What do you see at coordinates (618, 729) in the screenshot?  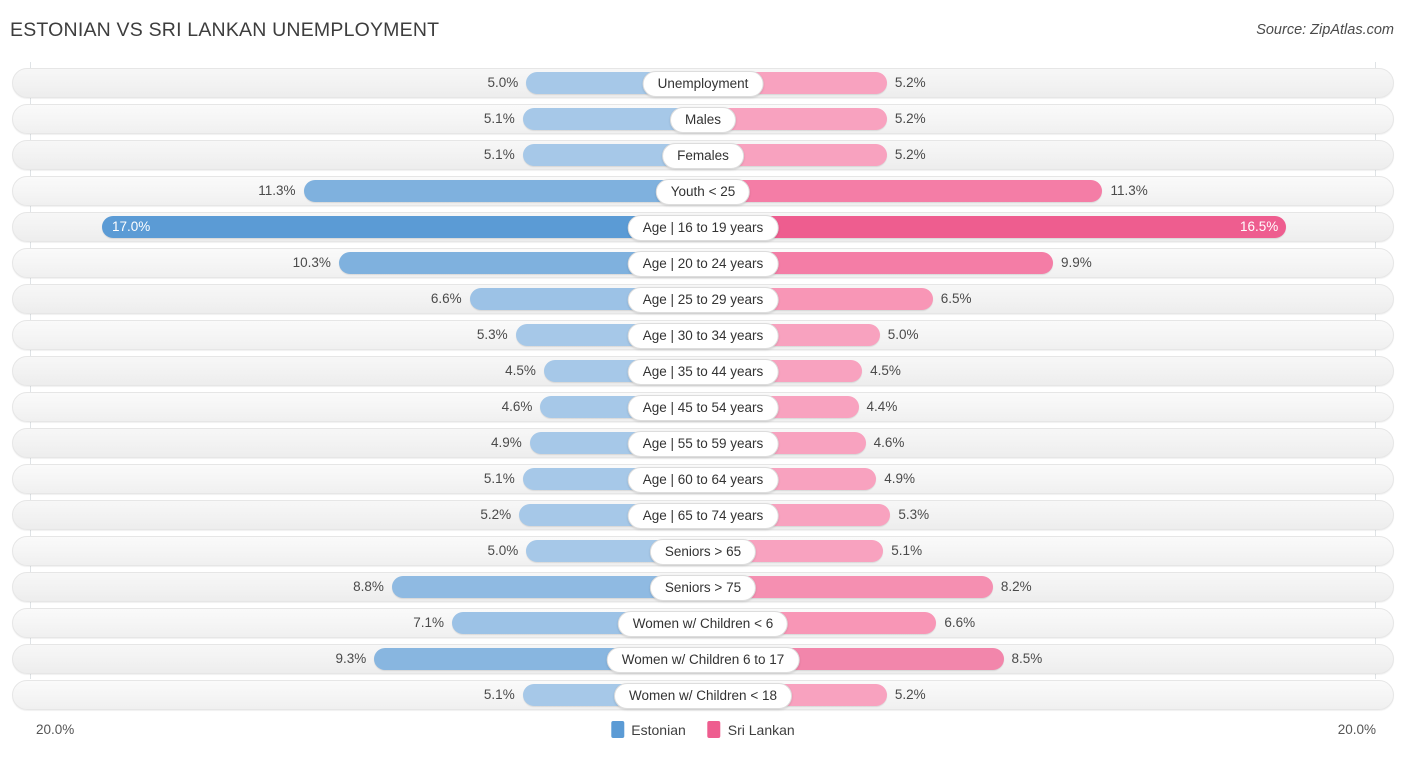 I see `legend-swatch-estonian` at bounding box center [618, 729].